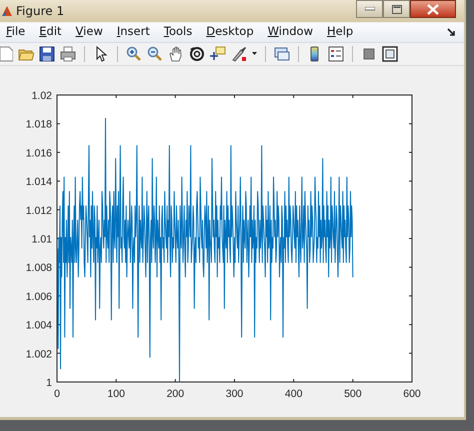  Describe the element at coordinates (369, 54) in the screenshot. I see `square-icon` at that location.